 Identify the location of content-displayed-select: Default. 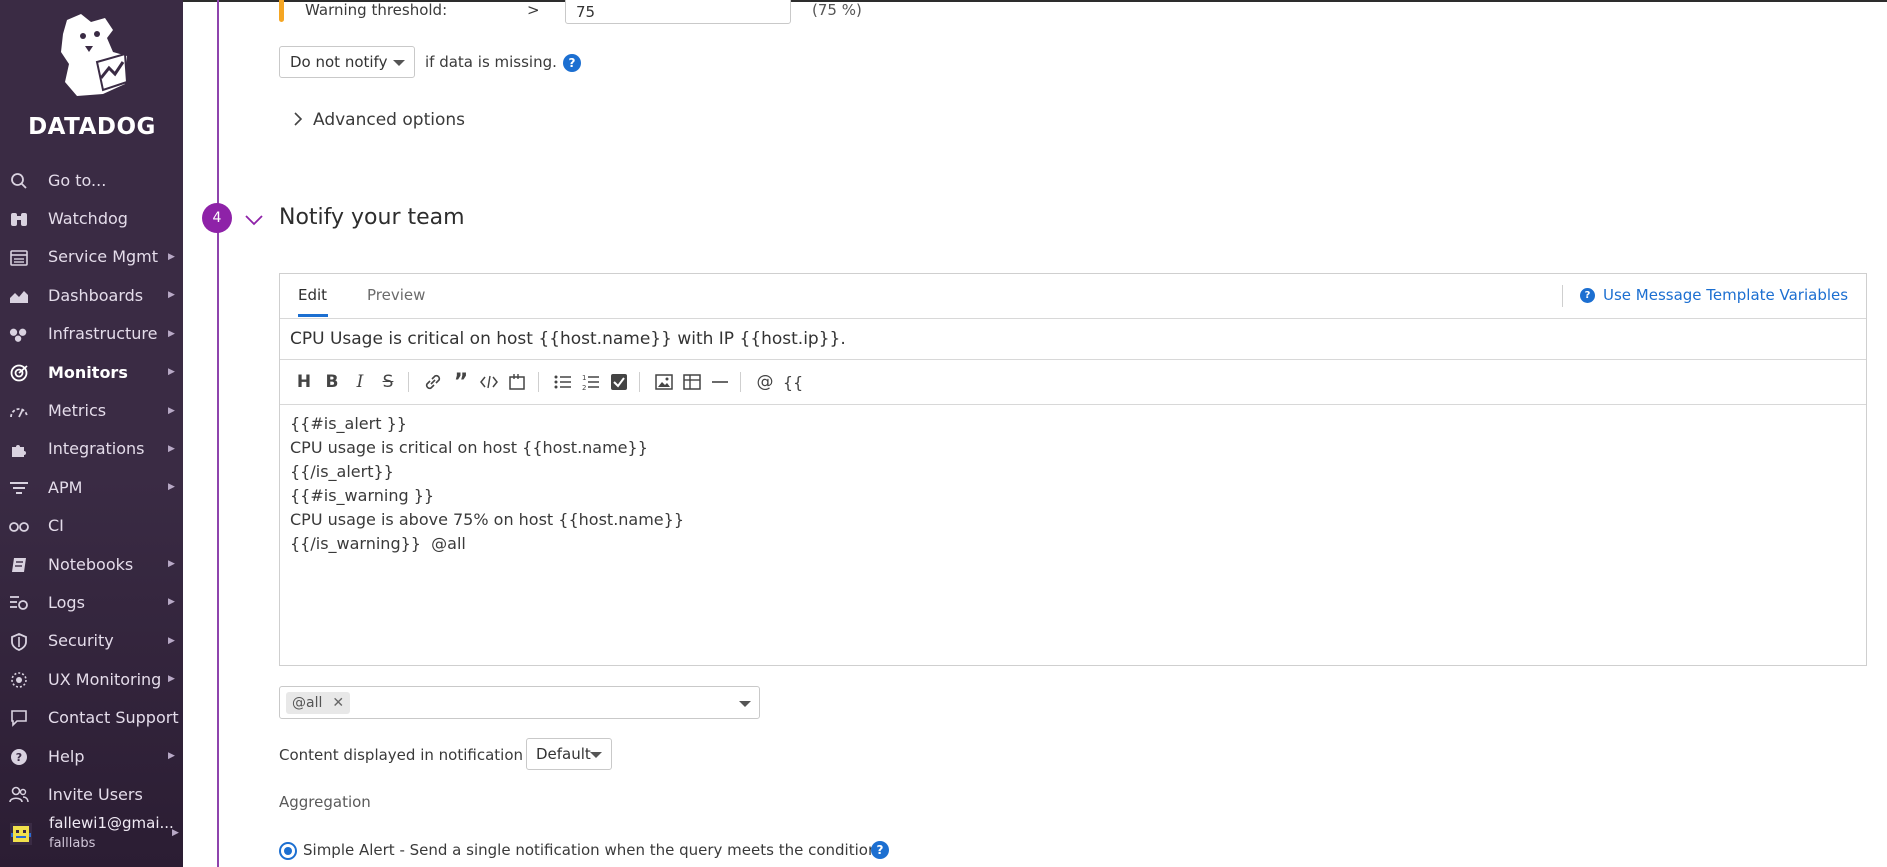
(569, 754).